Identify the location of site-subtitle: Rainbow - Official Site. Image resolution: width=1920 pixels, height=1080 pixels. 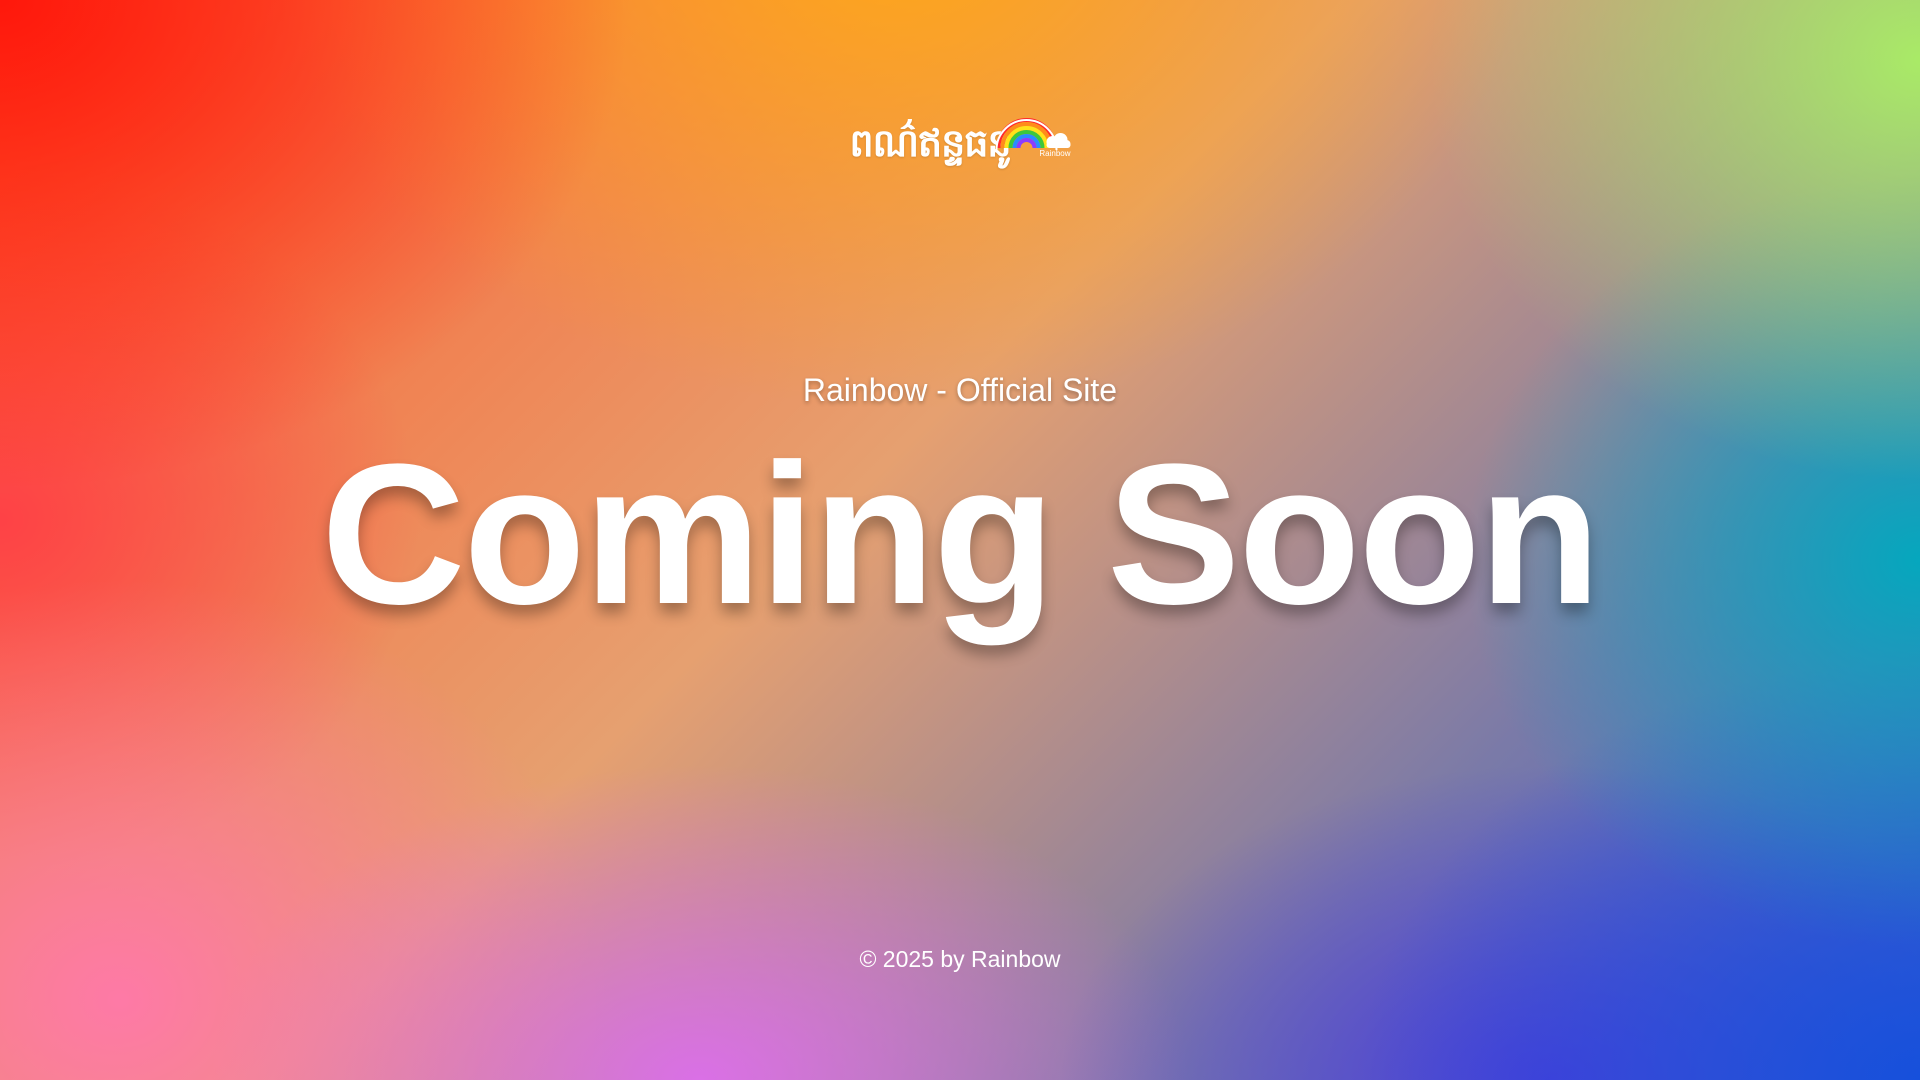
(960, 390).